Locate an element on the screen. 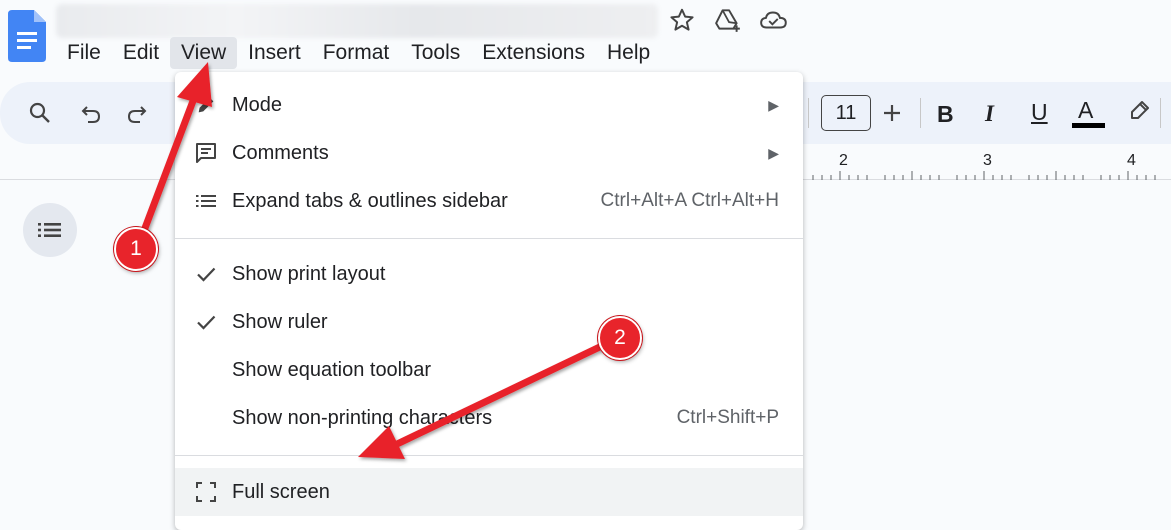 The image size is (1171, 530). document-outline-button is located at coordinates (50, 230).